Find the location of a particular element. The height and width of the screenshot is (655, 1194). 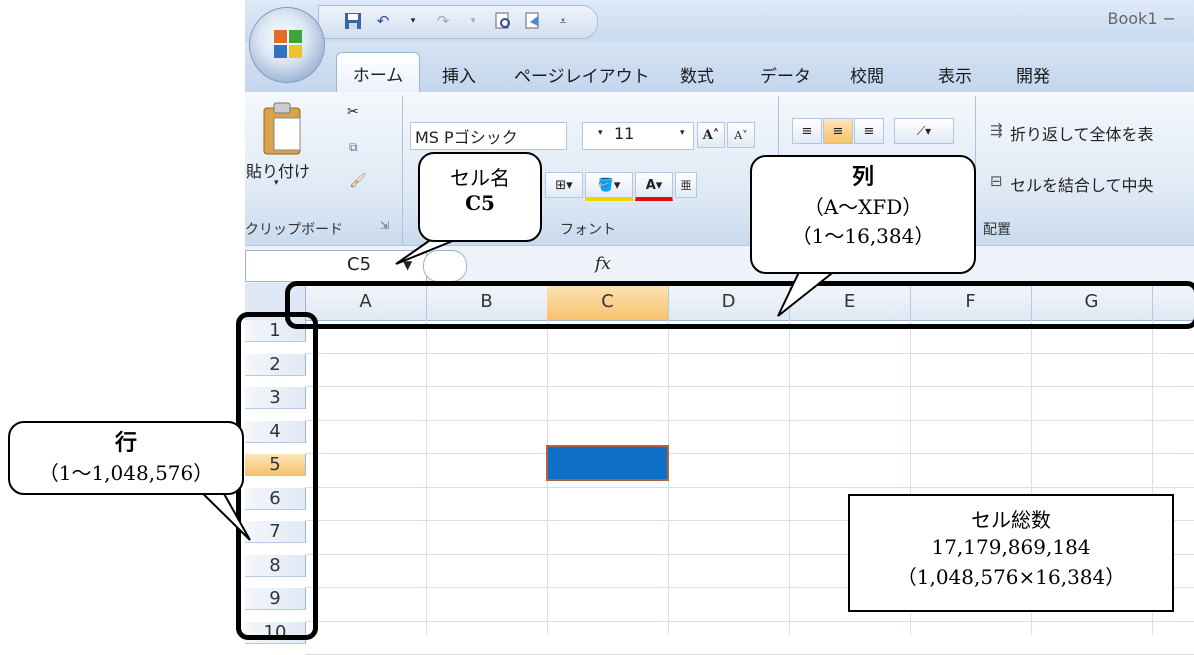

row-callout-title: 行 is located at coordinates (125, 442).